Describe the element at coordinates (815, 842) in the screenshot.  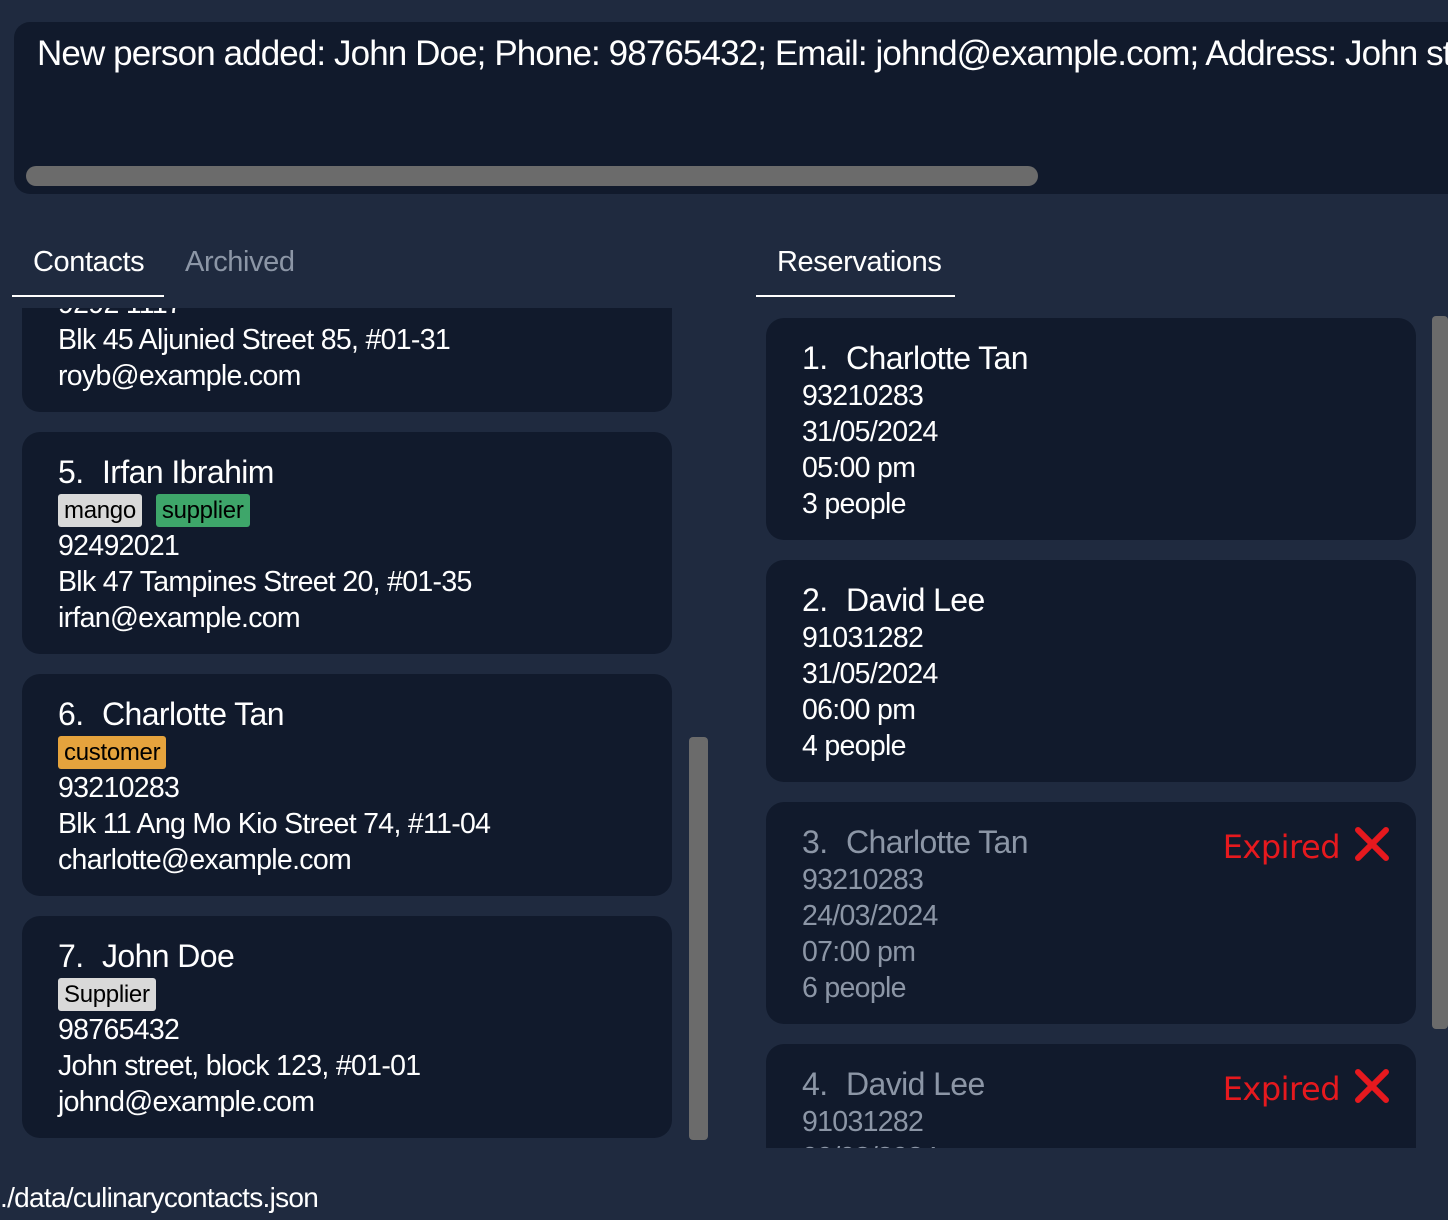
I see `reservation-index: 3.` at that location.